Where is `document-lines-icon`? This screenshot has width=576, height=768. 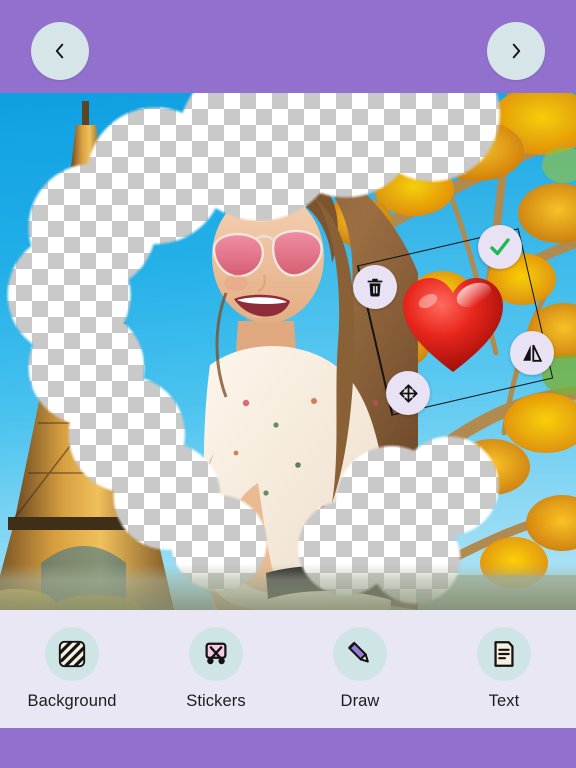 document-lines-icon is located at coordinates (504, 654).